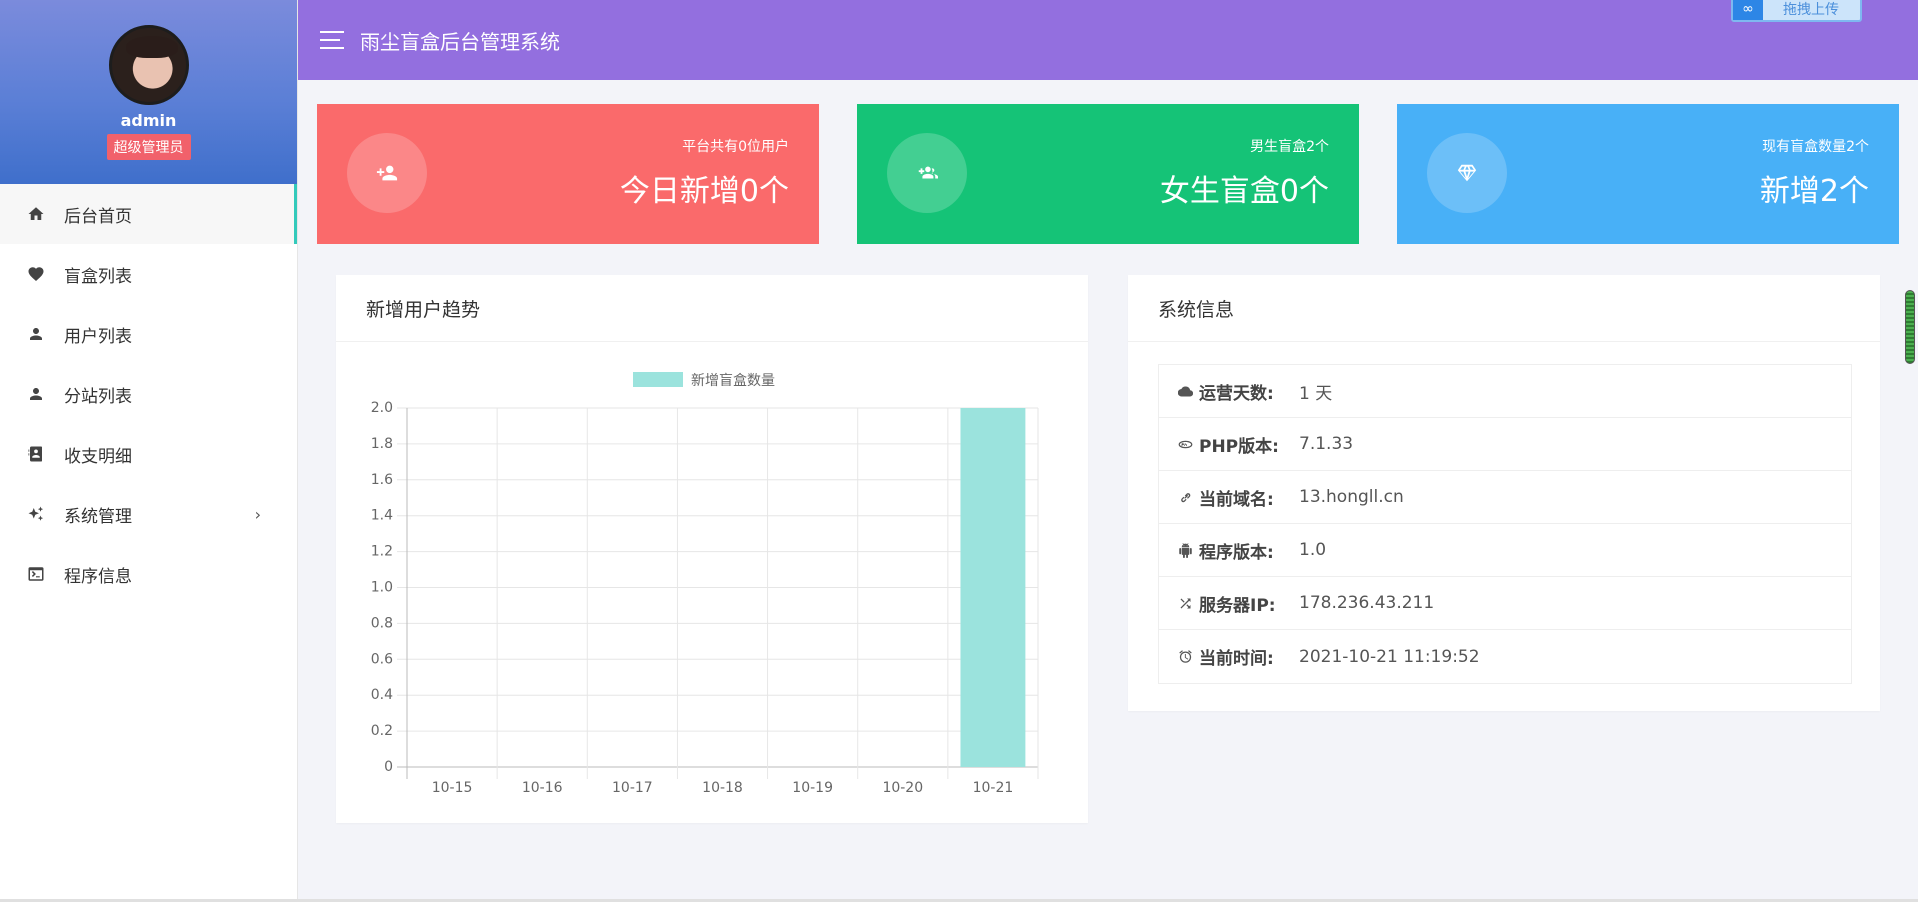  What do you see at coordinates (1185, 391) in the screenshot?
I see `cloud-icon` at bounding box center [1185, 391].